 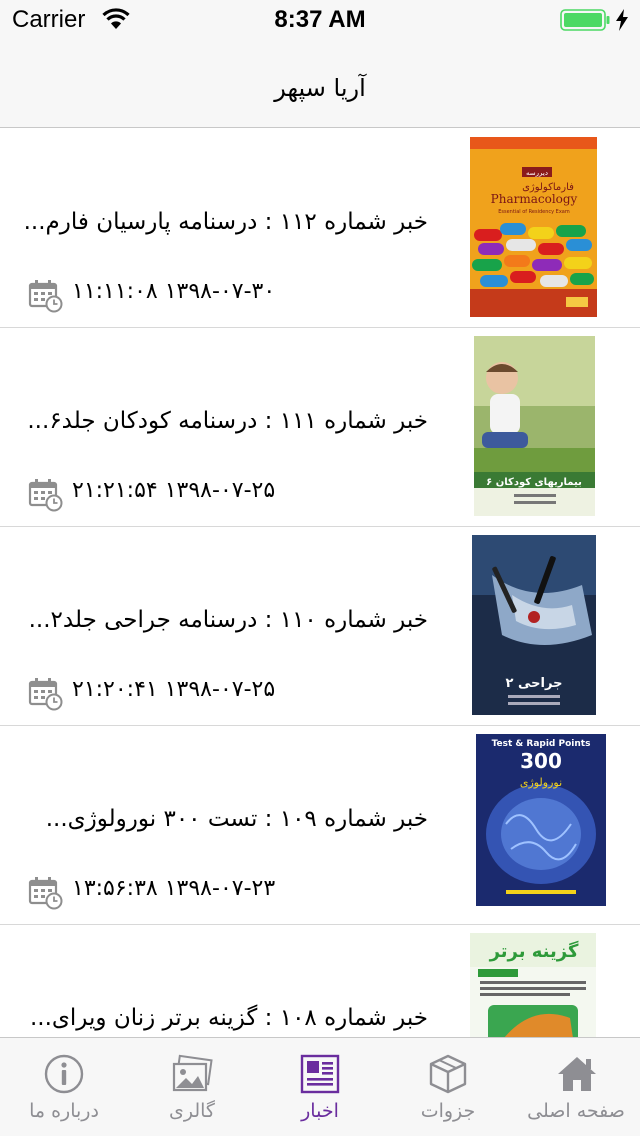 What do you see at coordinates (192, 1073) in the screenshot?
I see `gallery-icon` at bounding box center [192, 1073].